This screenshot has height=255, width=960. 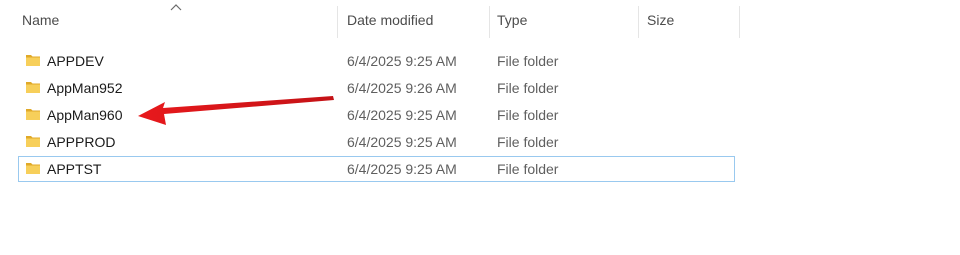 What do you see at coordinates (85, 115) in the screenshot?
I see `file-name: AppMan960` at bounding box center [85, 115].